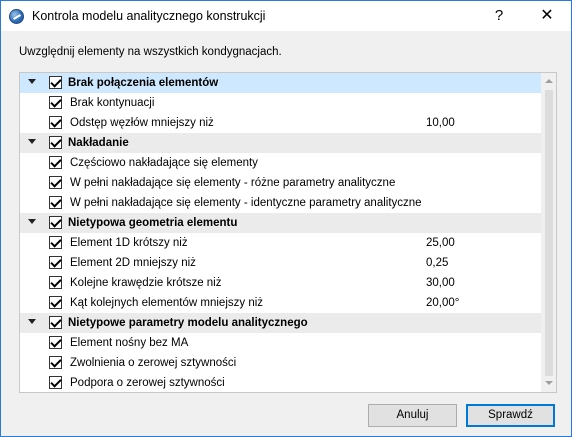  Describe the element at coordinates (188, 323) in the screenshot. I see `group-label: Nietypowe parametry modelu analitycznego` at that location.